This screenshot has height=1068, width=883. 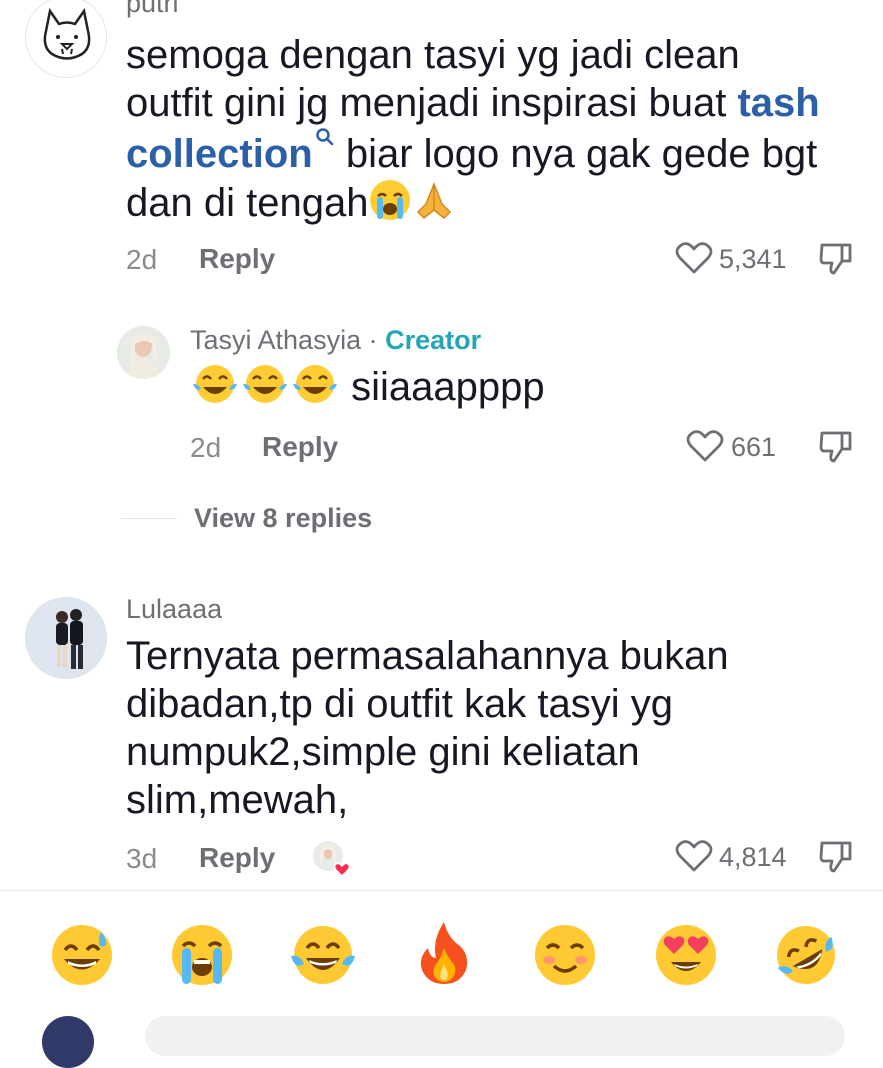 I want to click on loudly-crying-emoji-button, so click(x=202, y=955).